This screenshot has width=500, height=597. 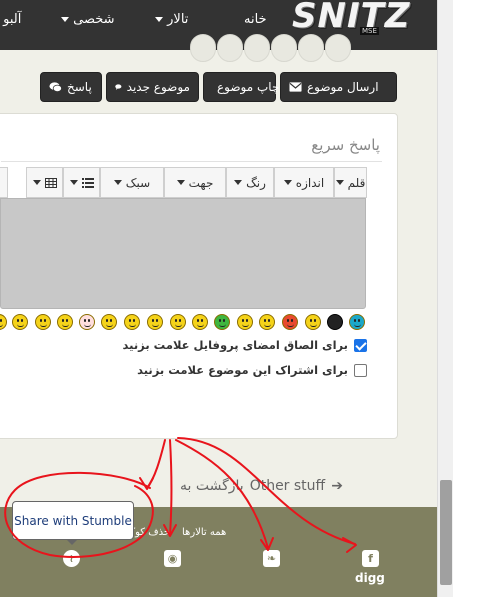 I want to click on nav-album-label: آلبو, so click(x=12, y=19).